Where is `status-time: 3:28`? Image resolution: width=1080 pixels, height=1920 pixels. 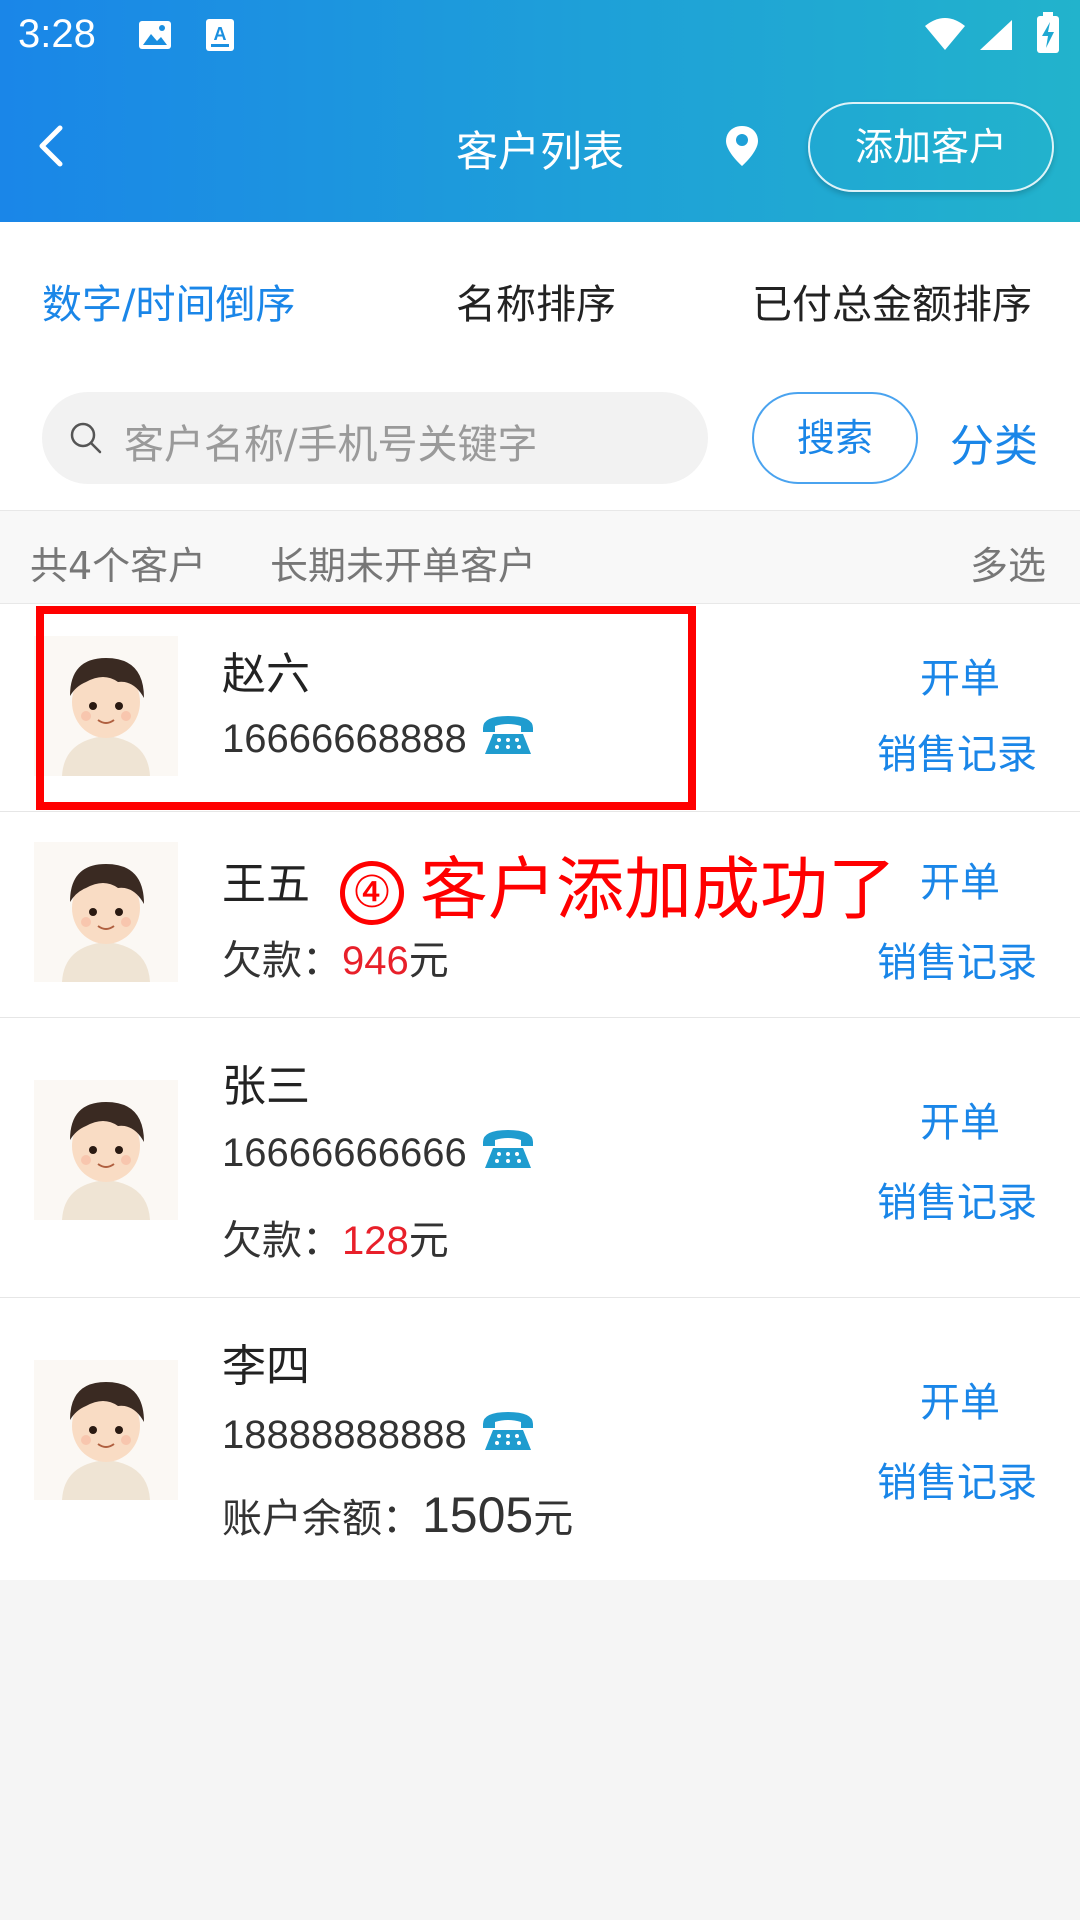
status-time: 3:28 is located at coordinates (57, 34).